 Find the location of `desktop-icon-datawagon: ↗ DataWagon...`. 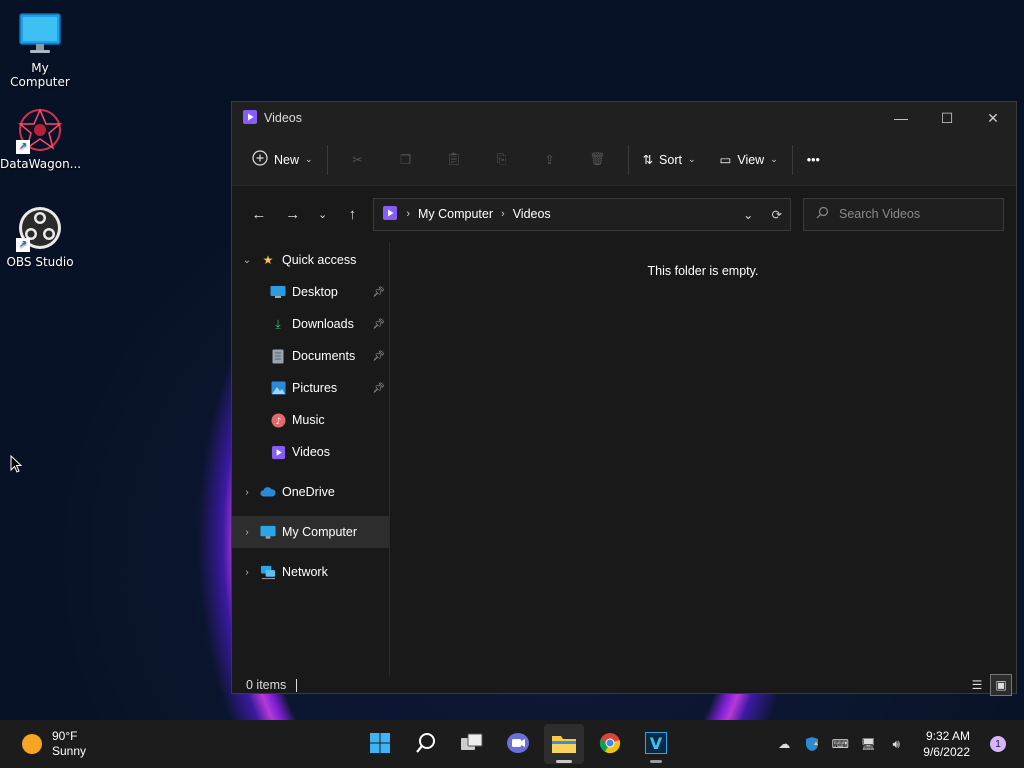

desktop-icon-datawagon: ↗ DataWagon... is located at coordinates (40, 138).